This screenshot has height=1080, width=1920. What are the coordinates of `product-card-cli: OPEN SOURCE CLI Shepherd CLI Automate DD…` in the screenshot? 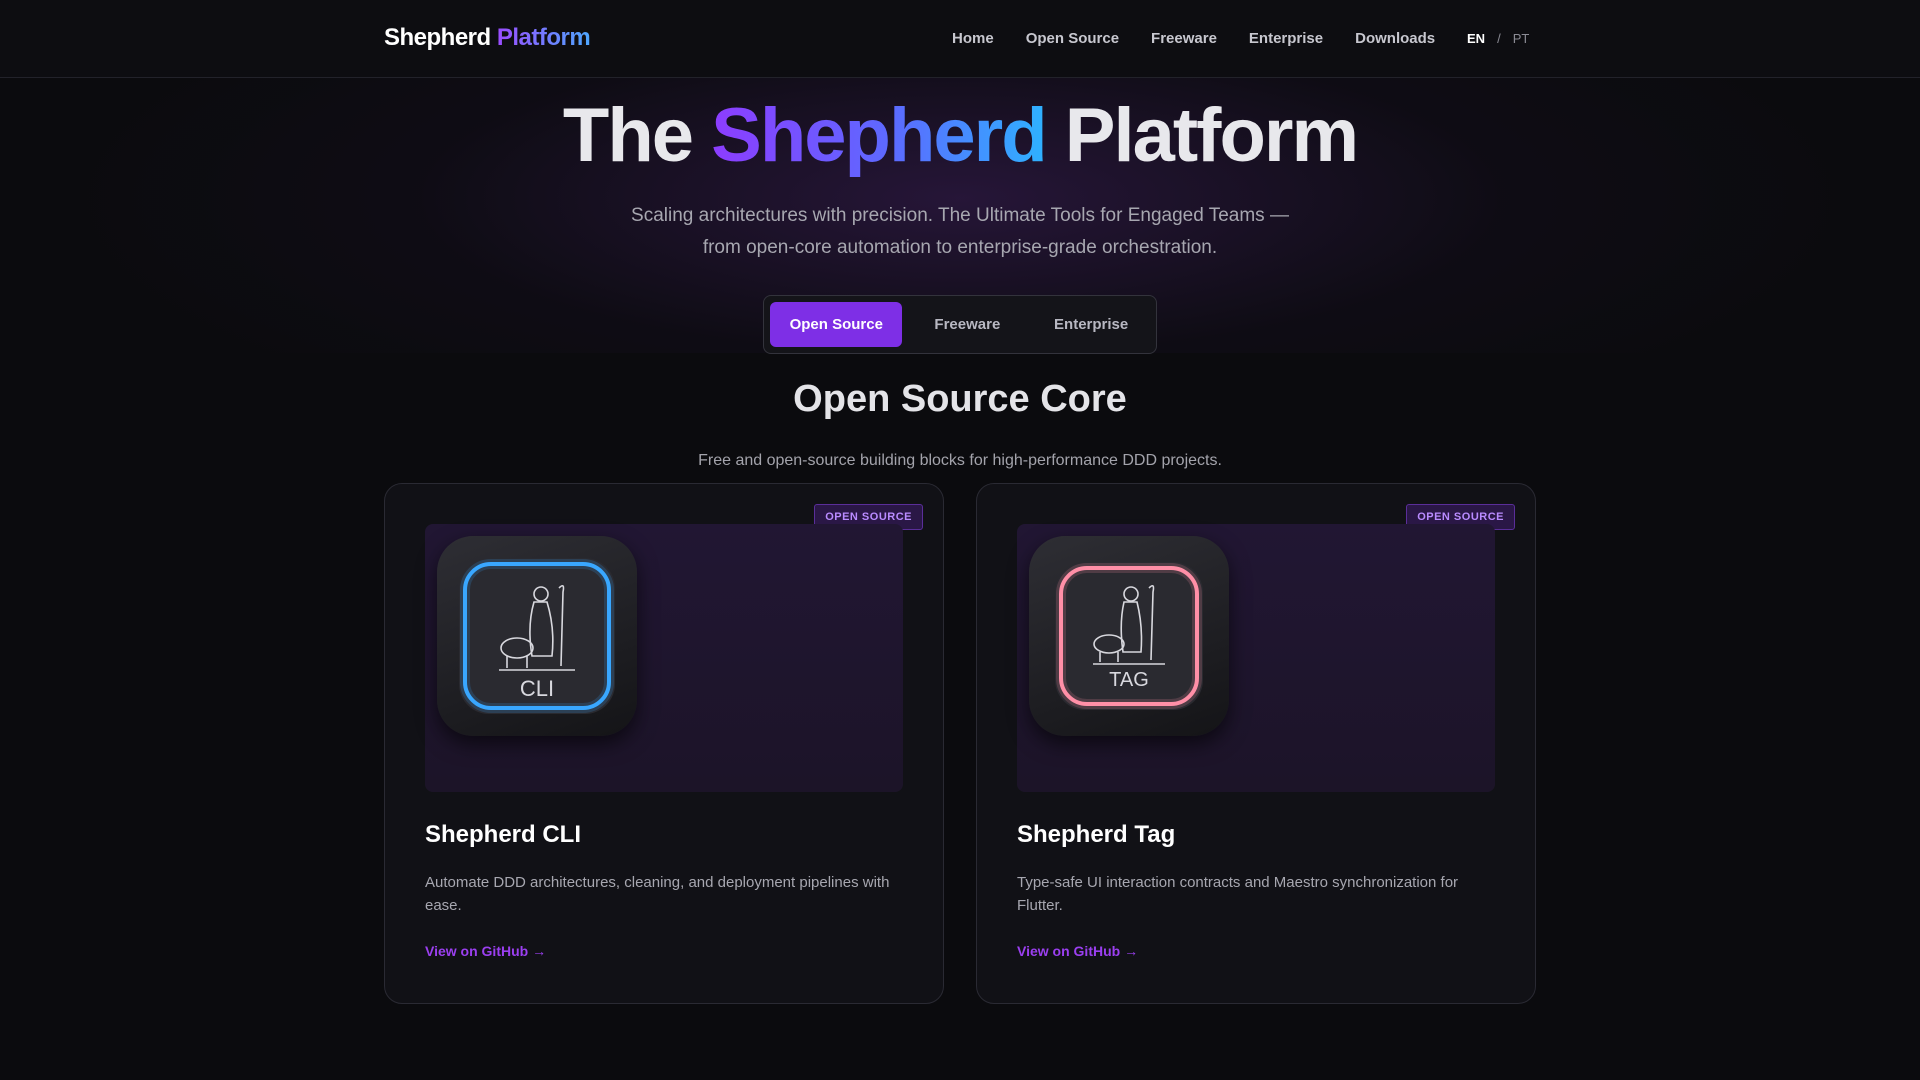 It's located at (664, 743).